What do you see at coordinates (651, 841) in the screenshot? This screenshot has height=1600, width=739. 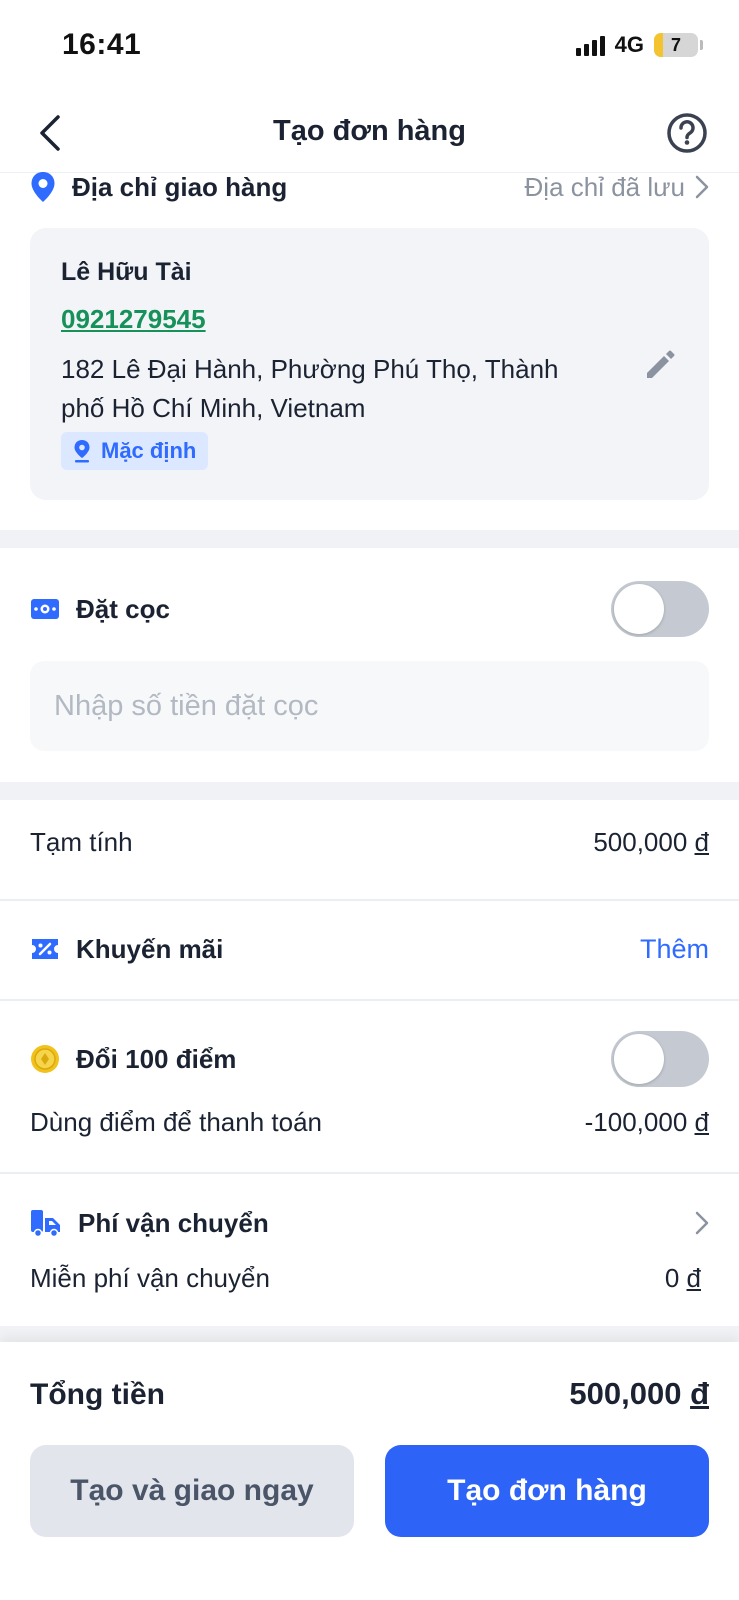 I see `subtotal-value: 500,000 đ` at bounding box center [651, 841].